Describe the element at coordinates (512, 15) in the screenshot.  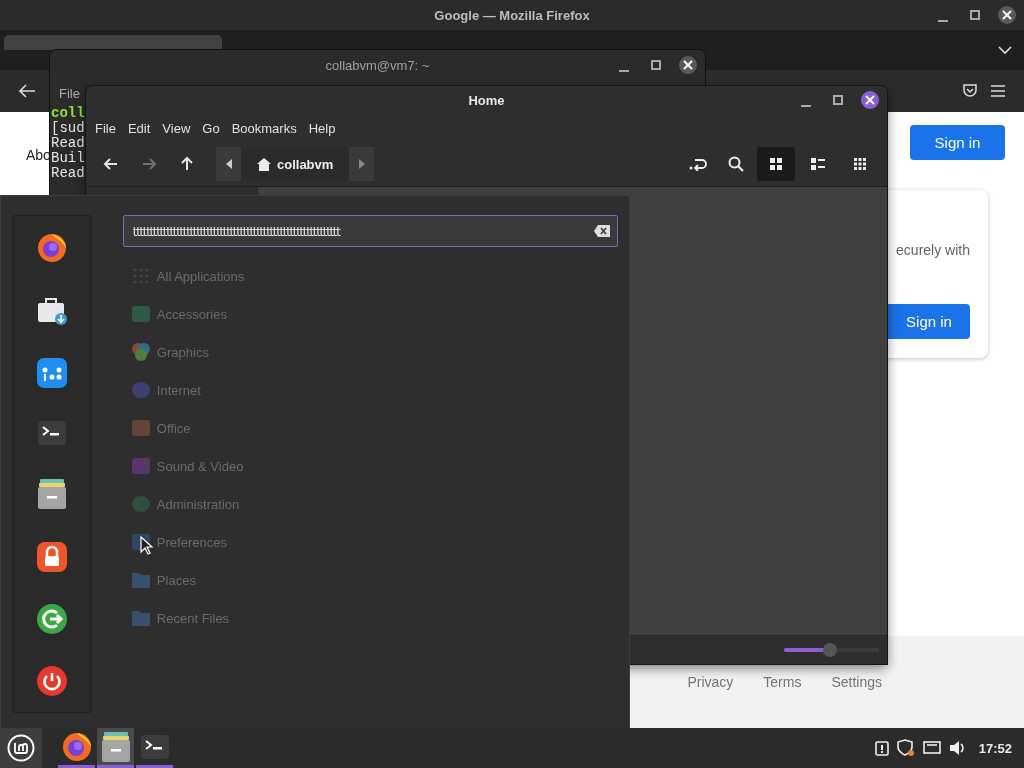
I see `window-title: Google — Mozilla Firefox` at that location.